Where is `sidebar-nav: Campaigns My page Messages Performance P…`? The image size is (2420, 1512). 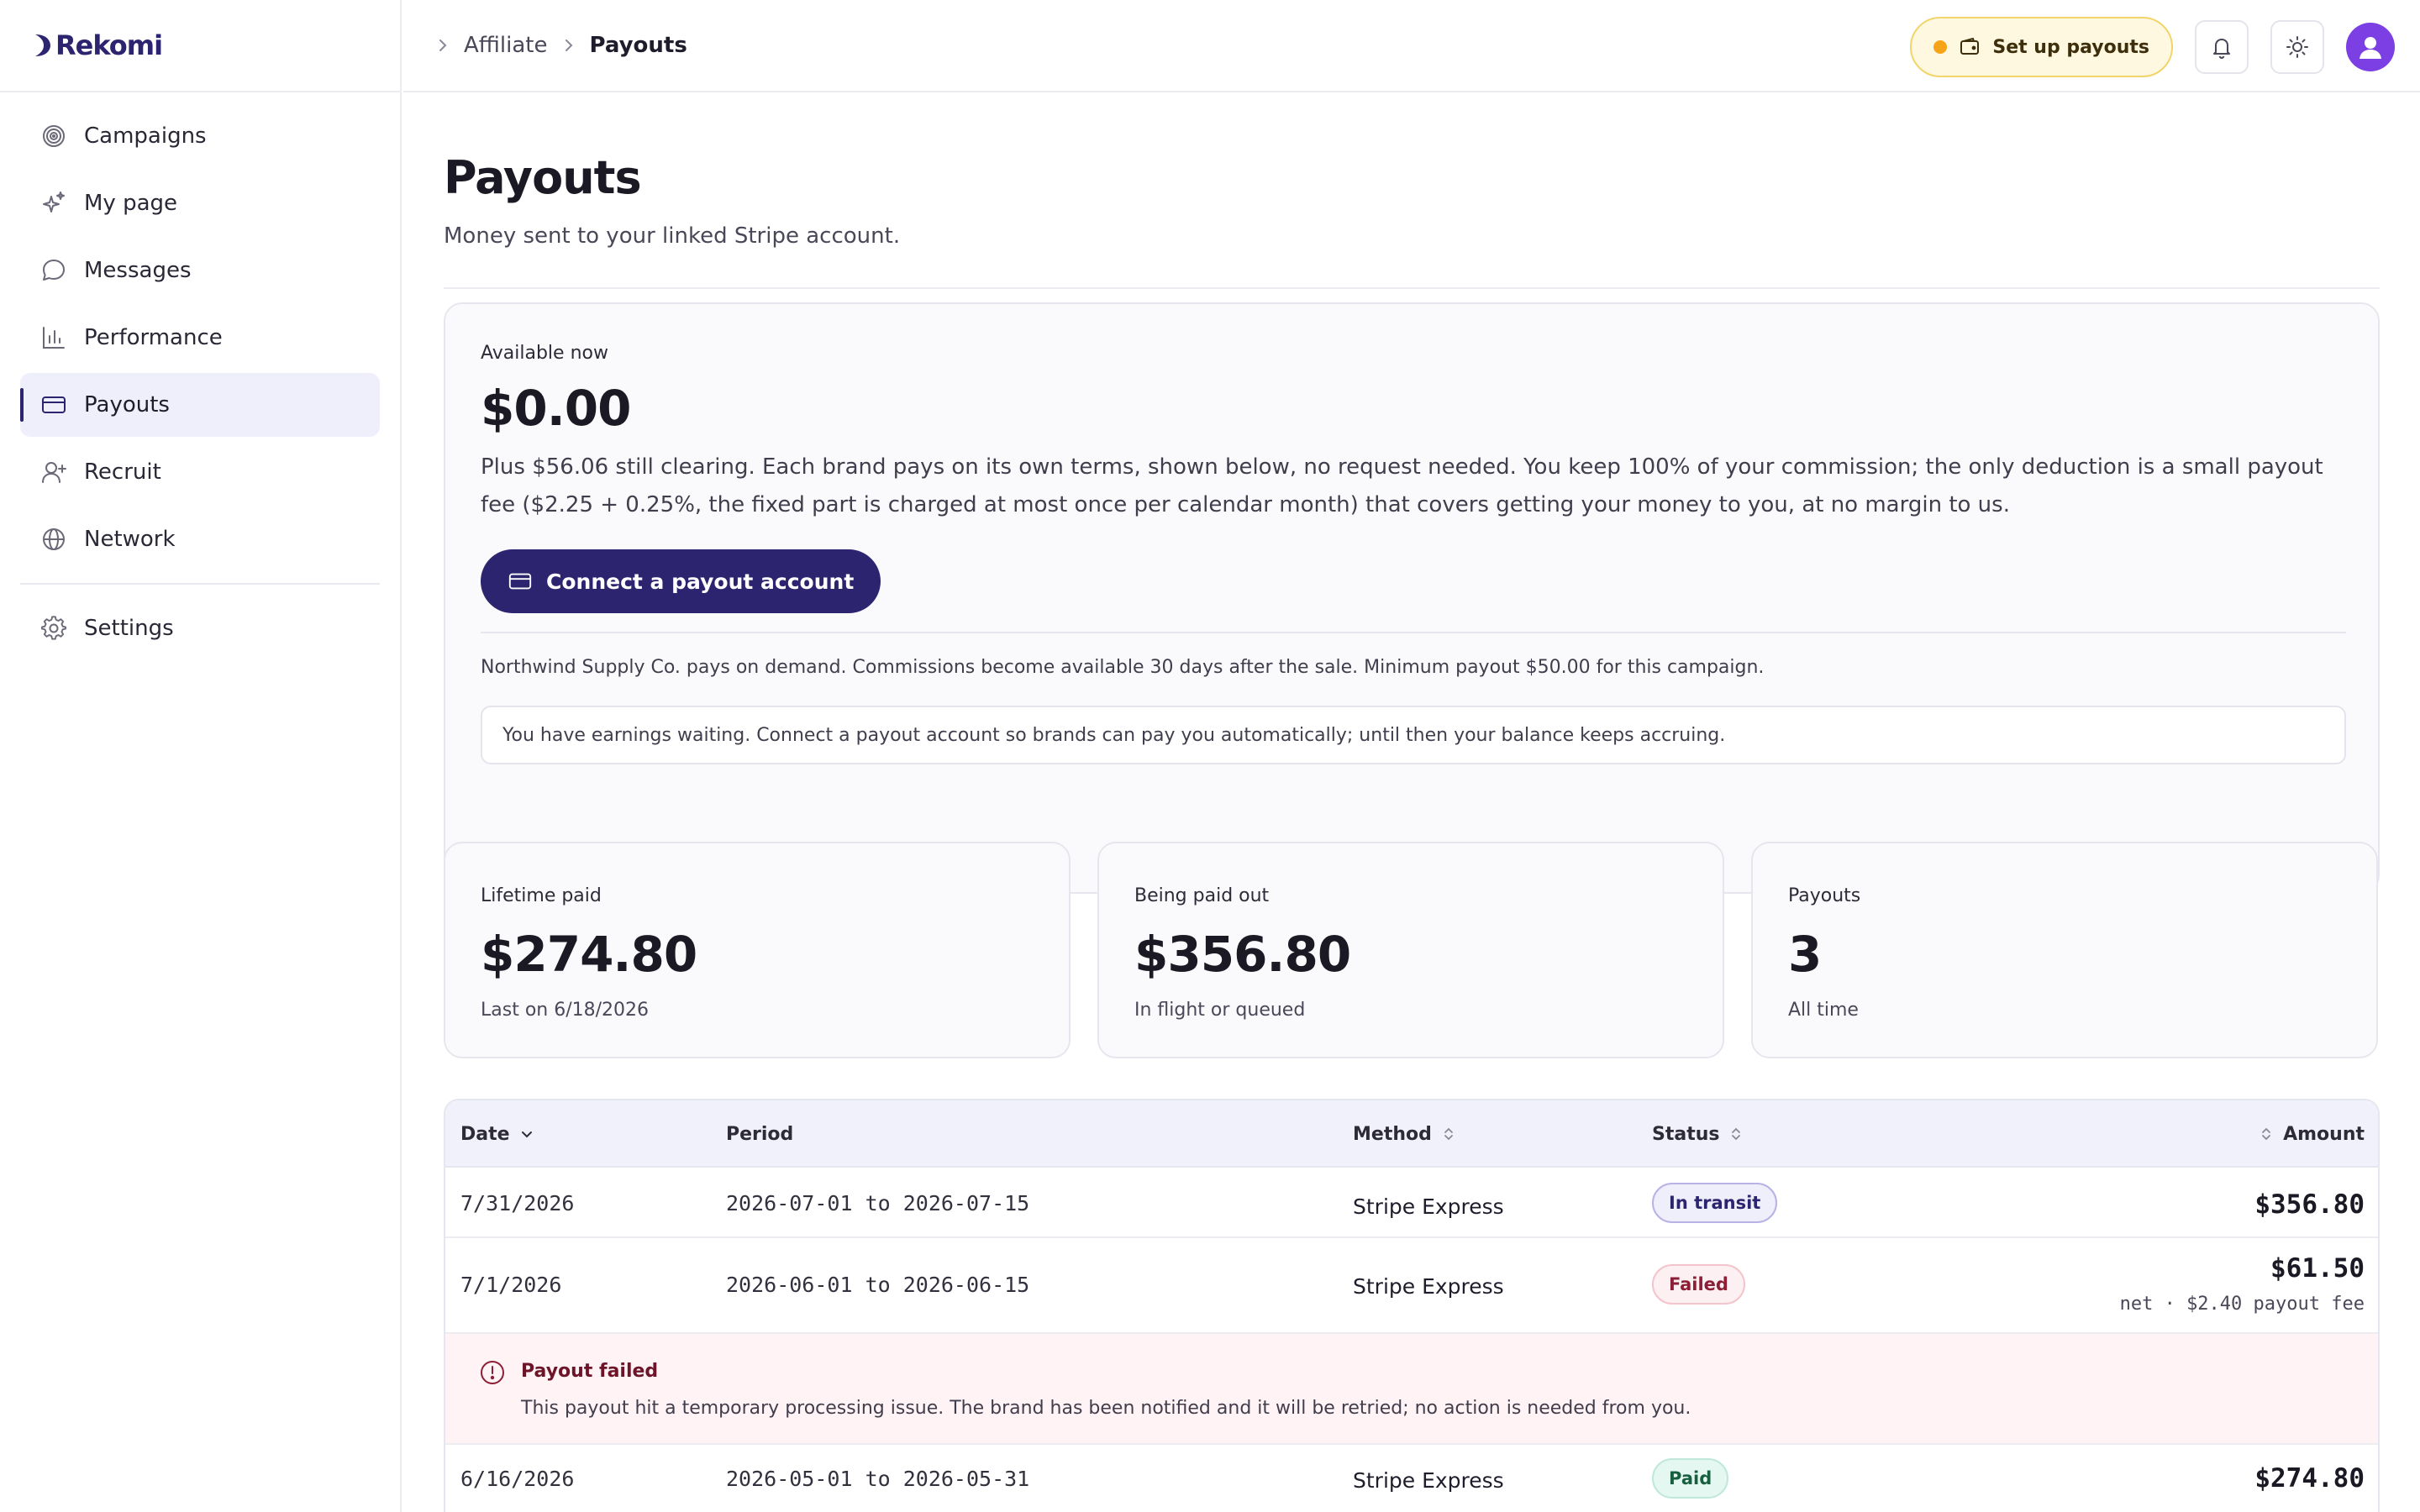 sidebar-nav: Campaigns My page Messages Performance P… is located at coordinates (200, 376).